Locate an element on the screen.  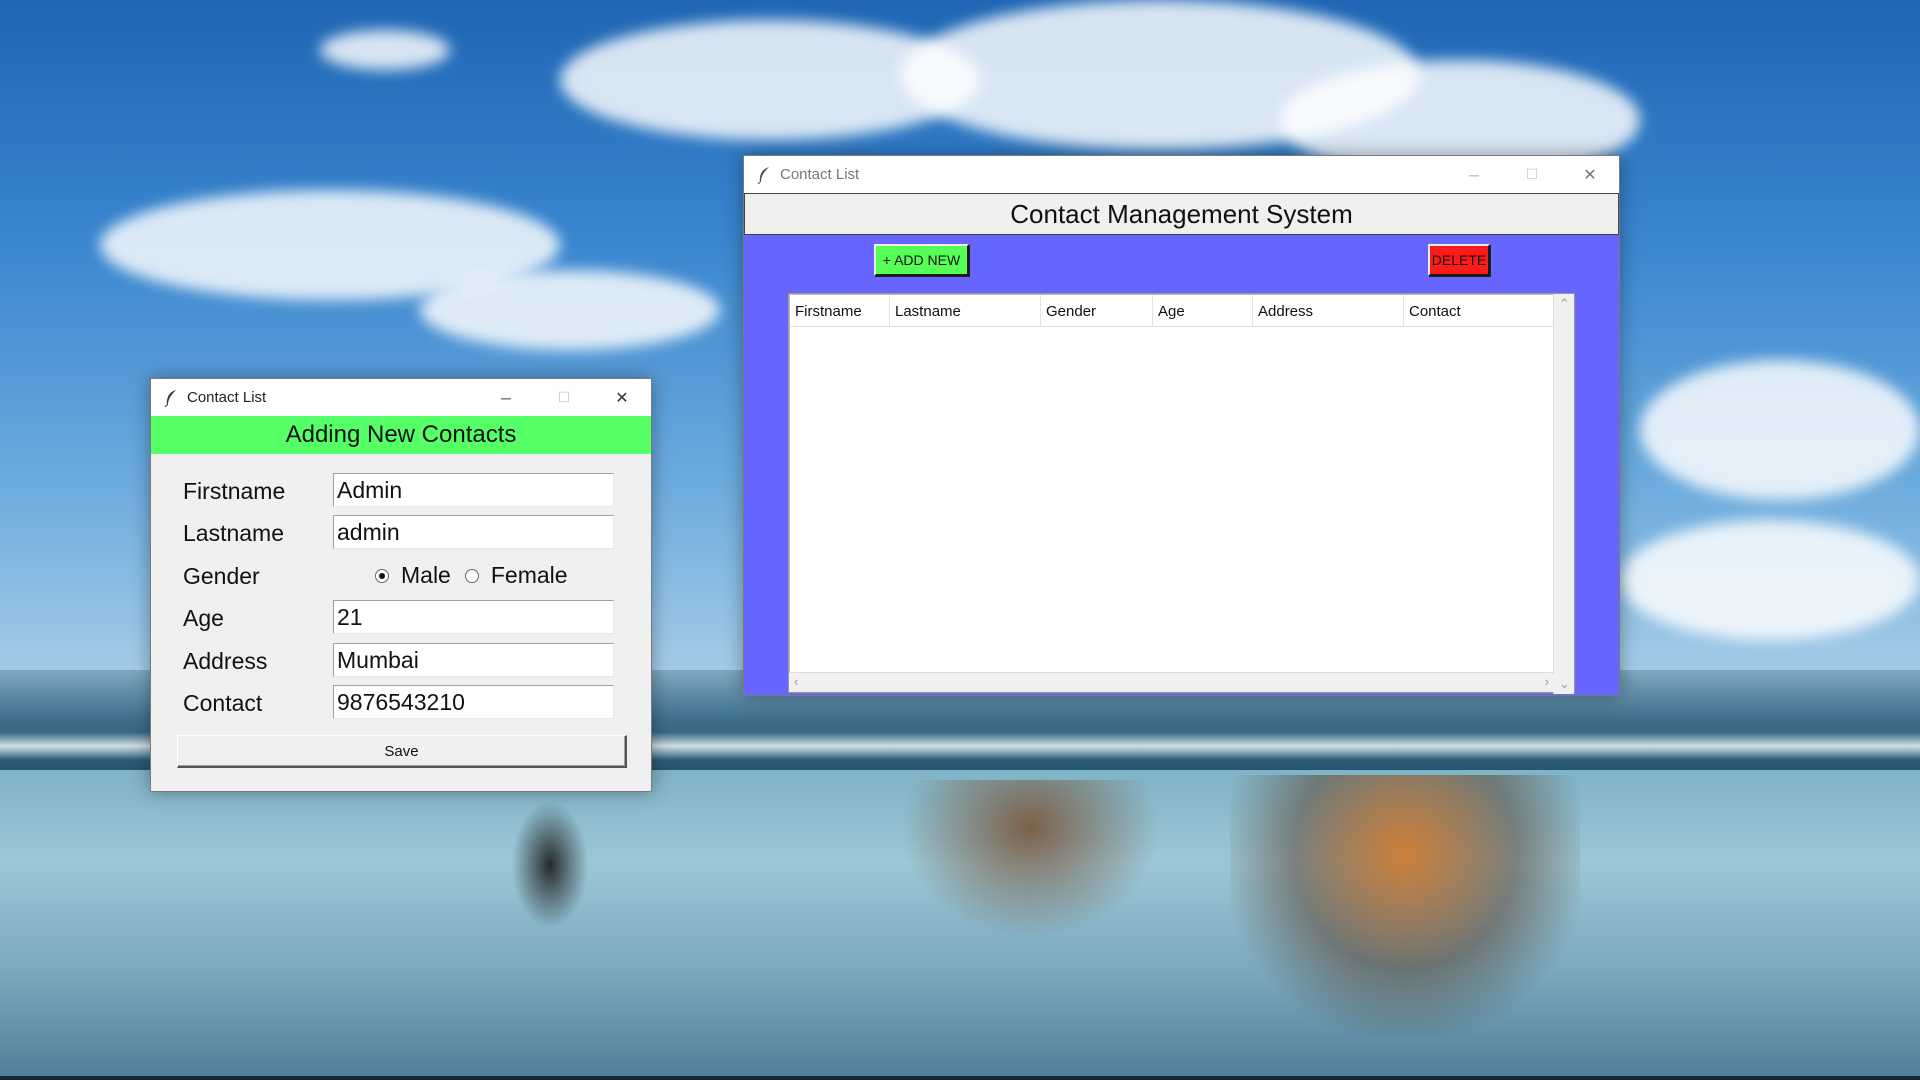
column-header-lastname: Lastname is located at coordinates (965, 311).